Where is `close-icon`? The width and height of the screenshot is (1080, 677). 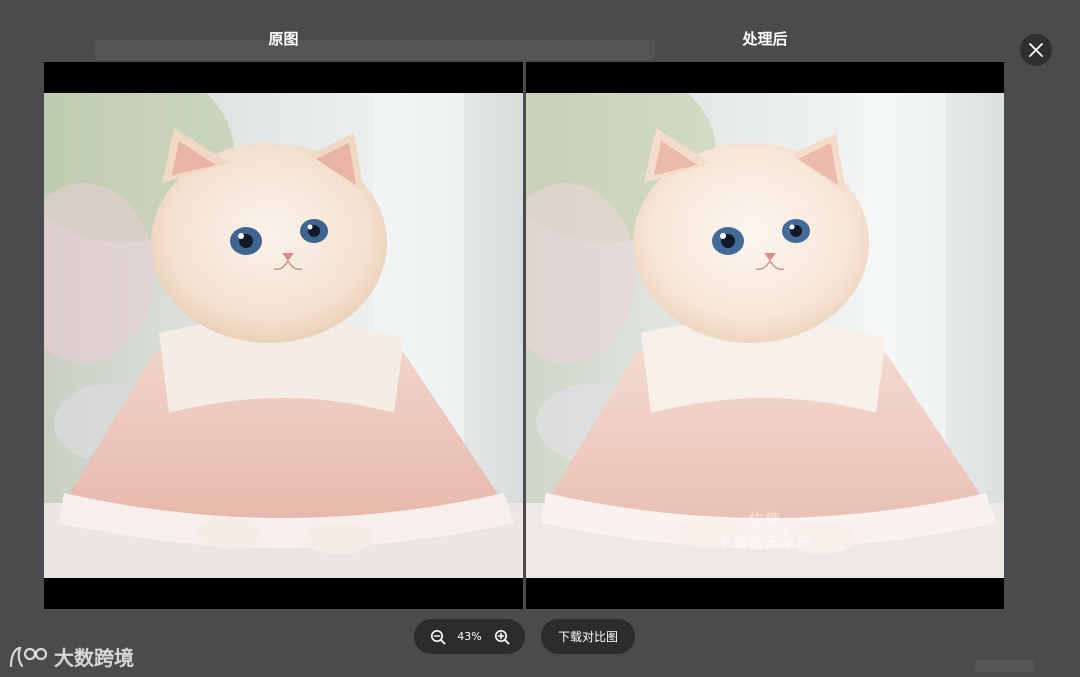 close-icon is located at coordinates (1036, 50).